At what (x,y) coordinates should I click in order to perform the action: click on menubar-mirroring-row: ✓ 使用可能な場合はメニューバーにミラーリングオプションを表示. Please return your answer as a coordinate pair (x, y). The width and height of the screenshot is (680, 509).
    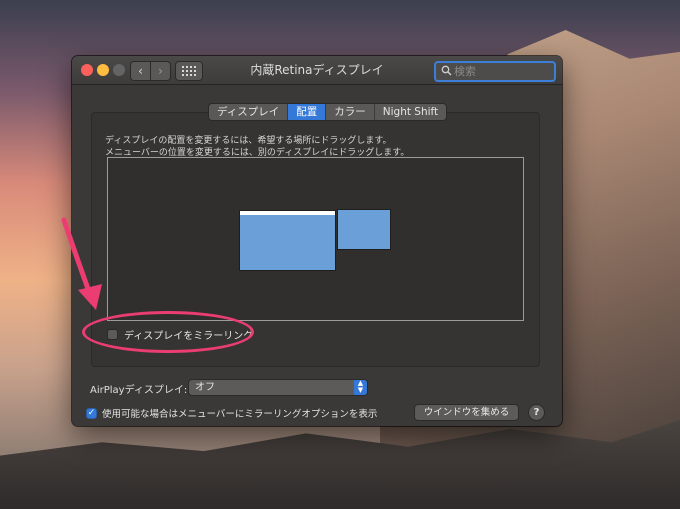
    Looking at the image, I should click on (231, 413).